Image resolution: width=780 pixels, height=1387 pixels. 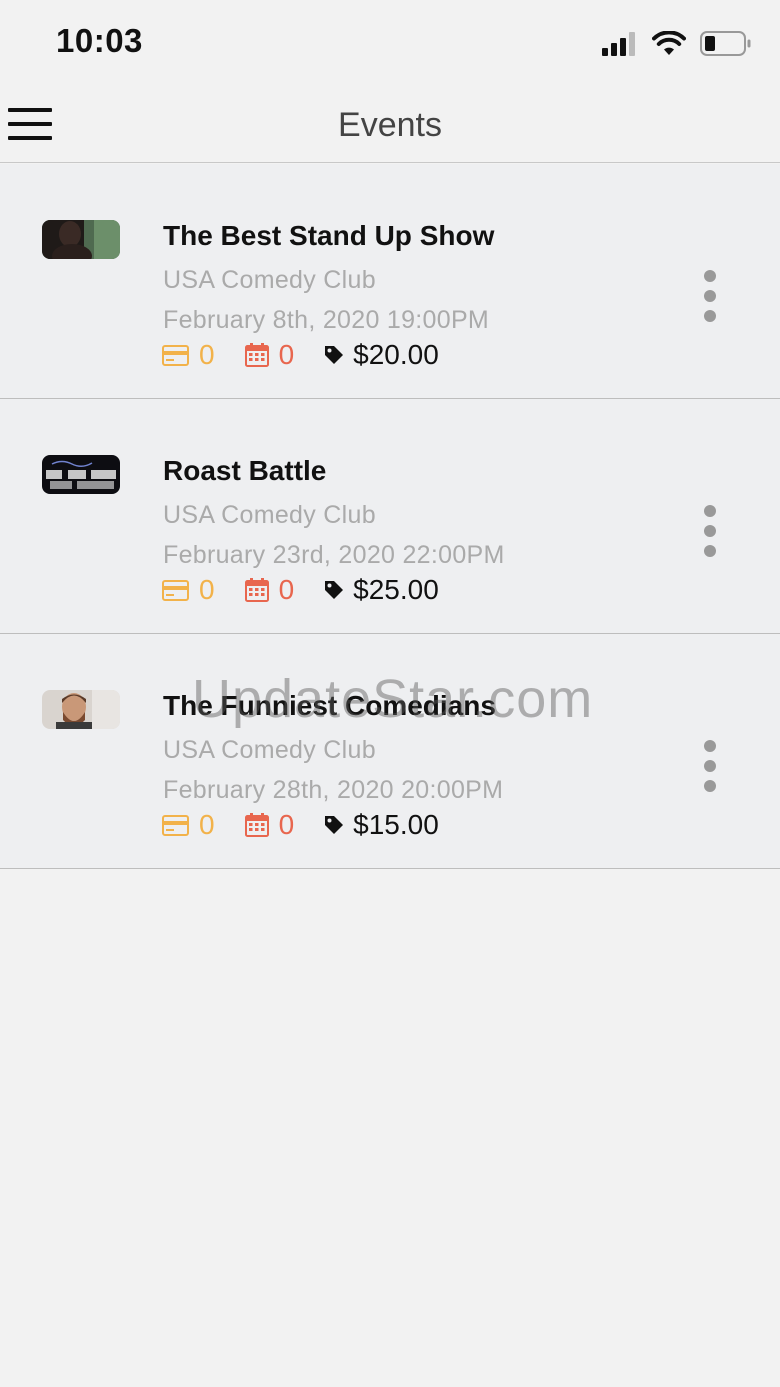 I want to click on price-stat: $15.00, so click(x=381, y=825).